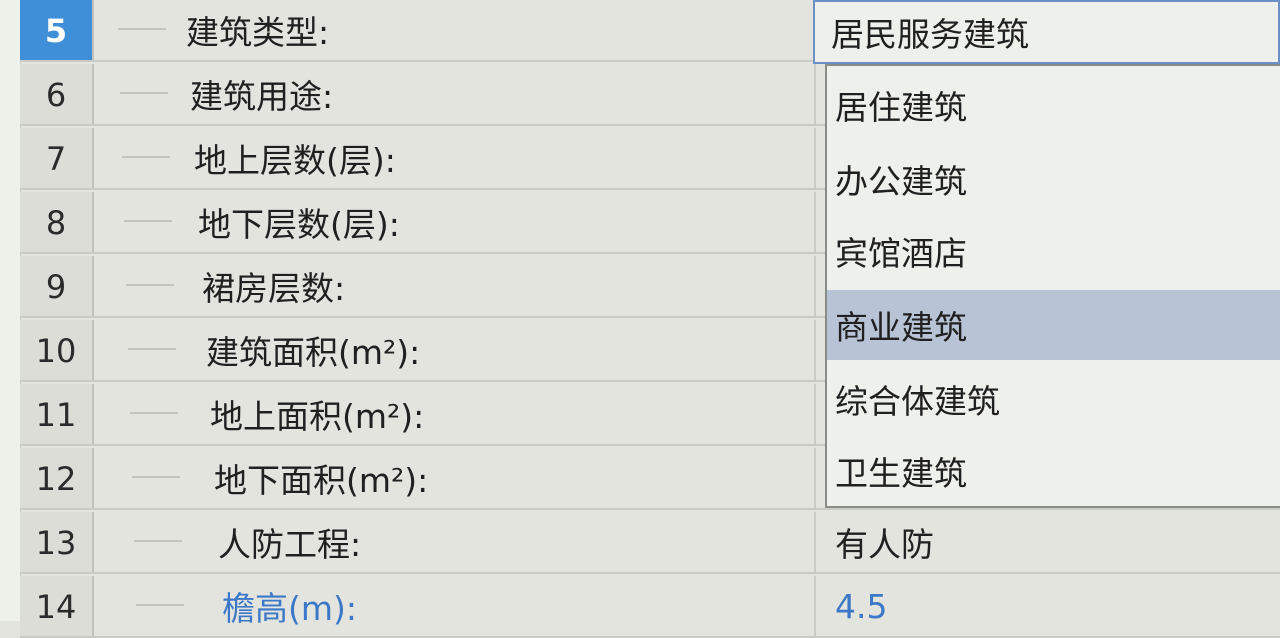 This screenshot has width=1280, height=638. I want to click on field-label: 人防工程:, so click(290, 544).